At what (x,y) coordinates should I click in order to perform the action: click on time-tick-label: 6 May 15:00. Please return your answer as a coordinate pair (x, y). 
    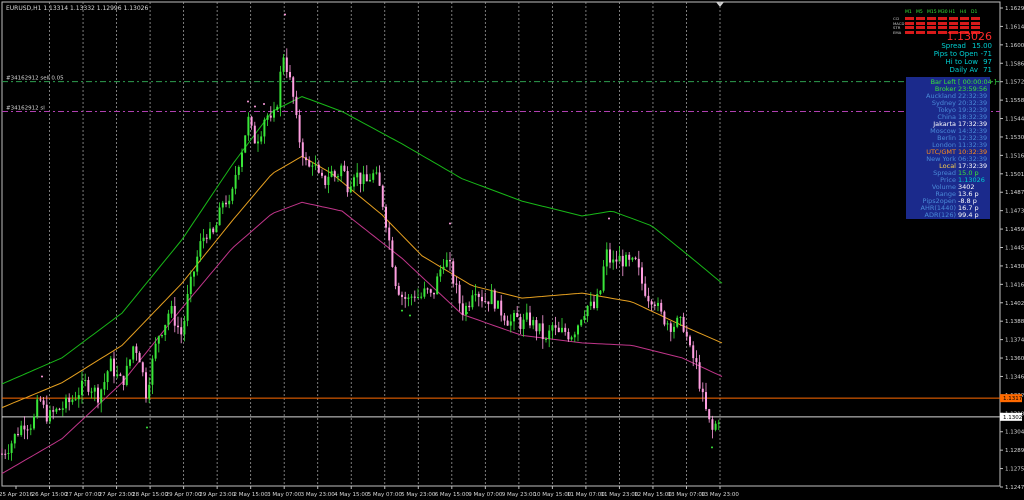
    Looking at the image, I should click on (452, 495).